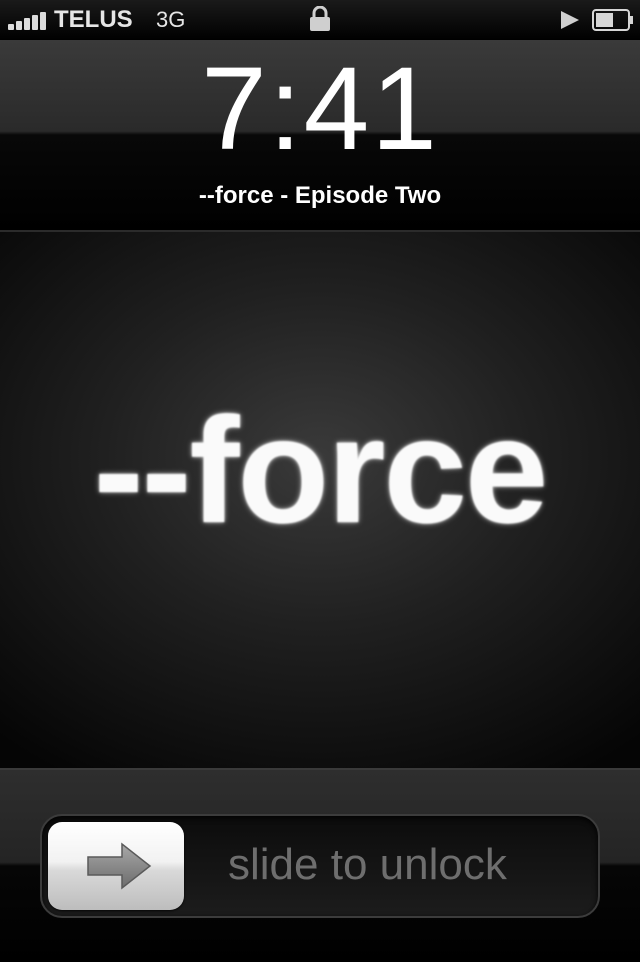 This screenshot has width=640, height=962. What do you see at coordinates (321, 470) in the screenshot?
I see `artwork-title: --force` at bounding box center [321, 470].